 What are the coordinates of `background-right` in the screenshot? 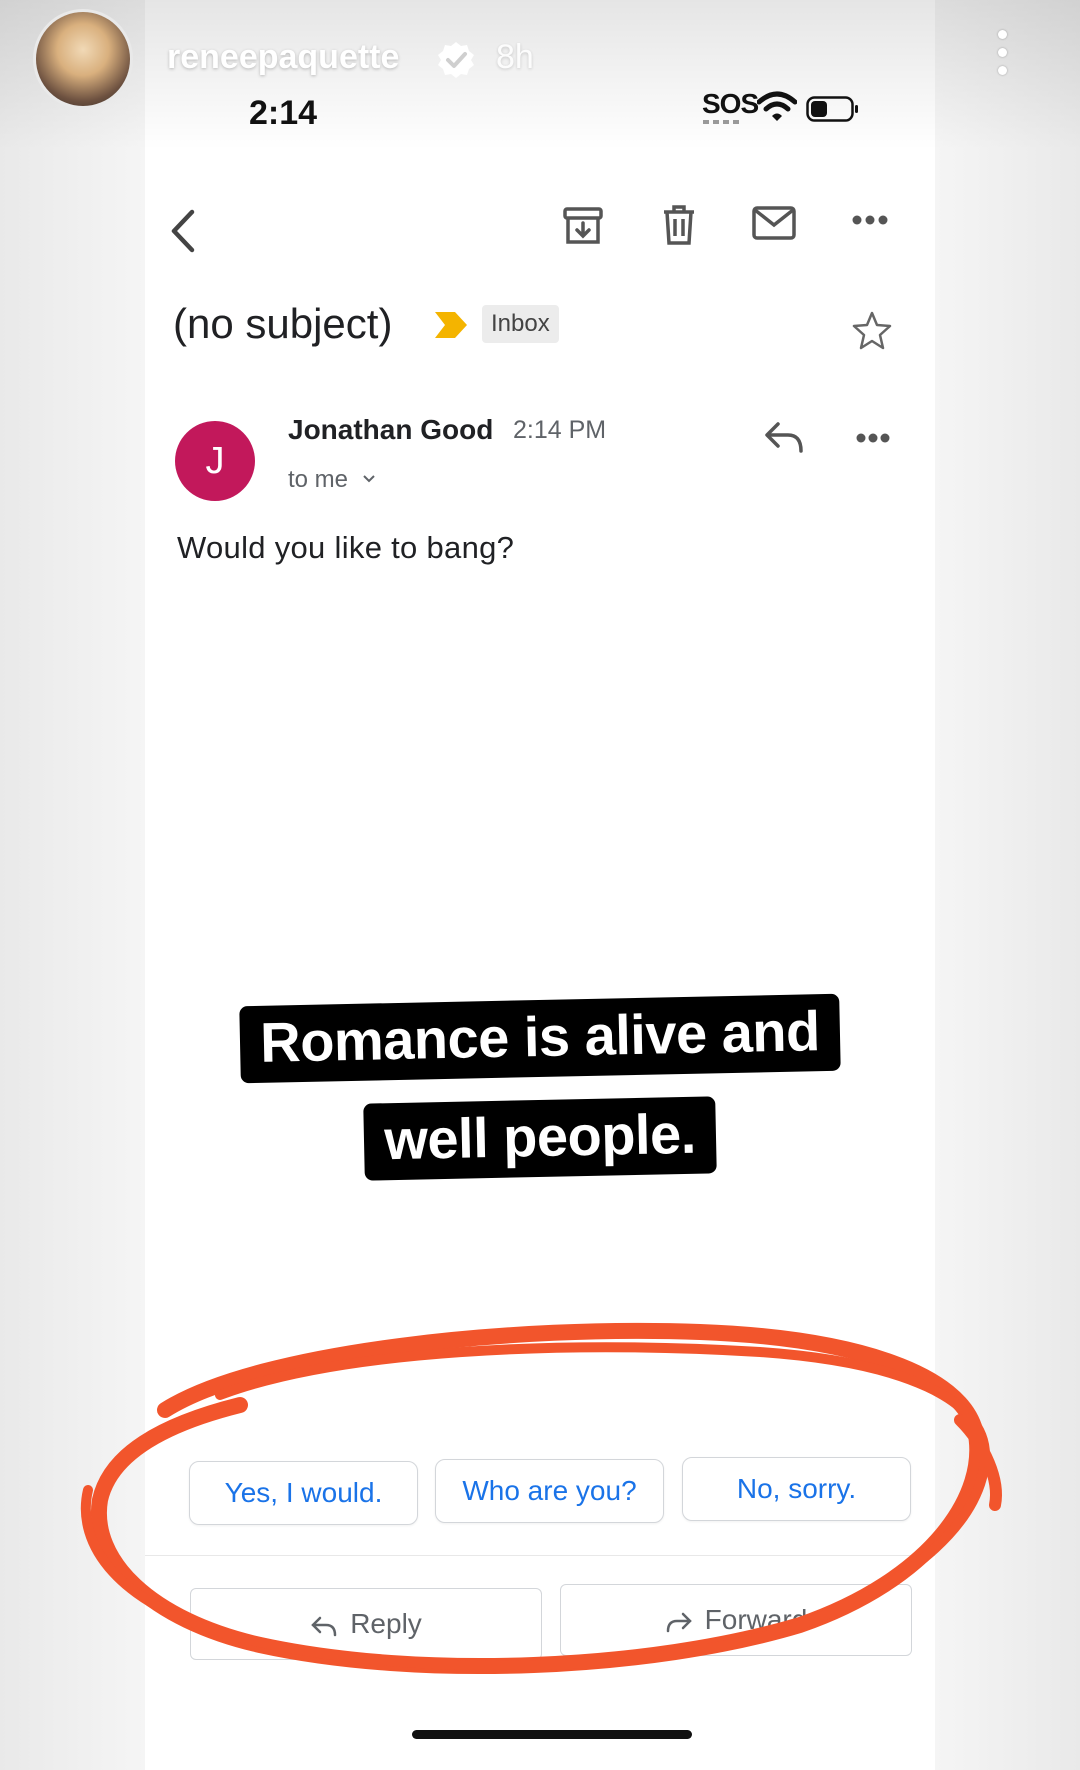 It's located at (1007, 885).